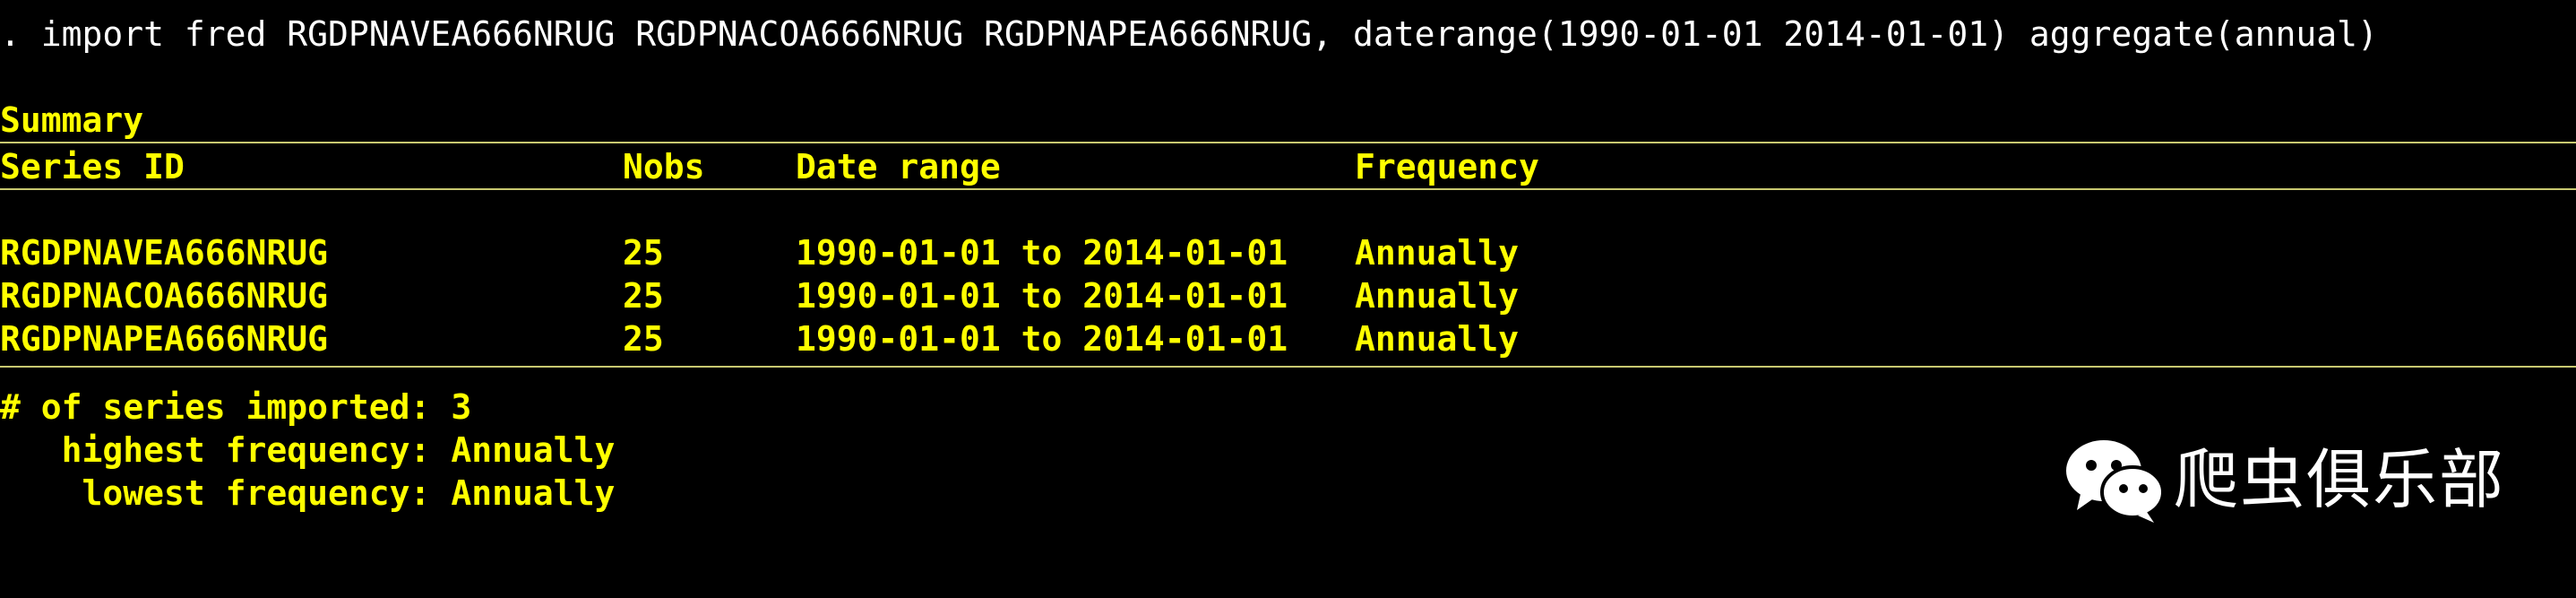 The height and width of the screenshot is (598, 2576). I want to click on header-nobs: Nobs, so click(664, 167).